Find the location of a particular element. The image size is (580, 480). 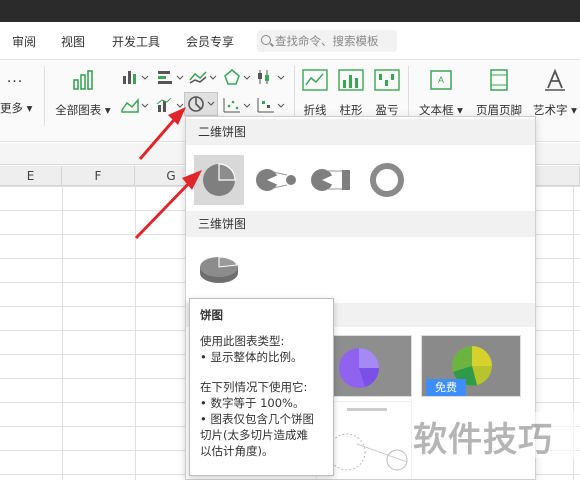

header-footer-button: 页眉页脚 is located at coordinates (499, 93).